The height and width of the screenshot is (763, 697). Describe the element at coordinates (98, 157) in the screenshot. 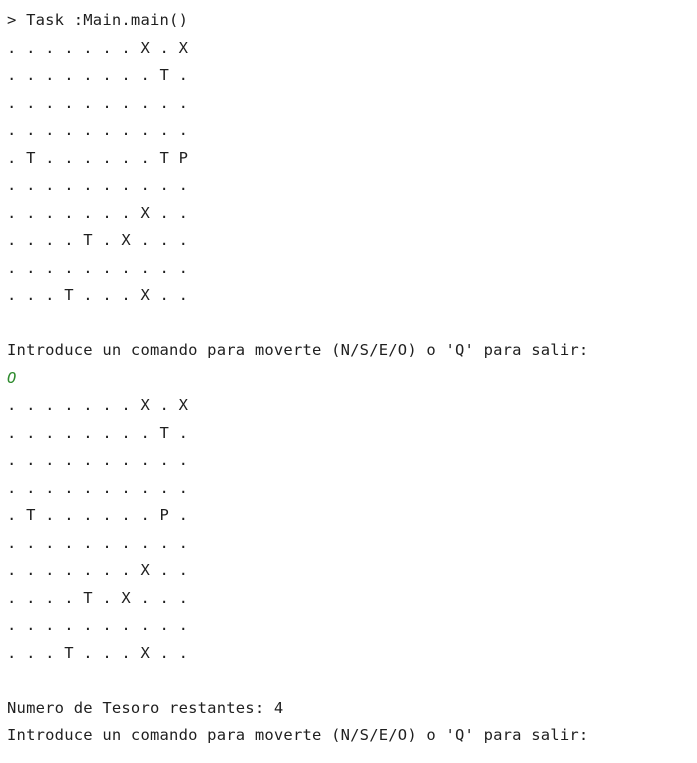

I see `grid-row: . T . . . . . . T P` at that location.